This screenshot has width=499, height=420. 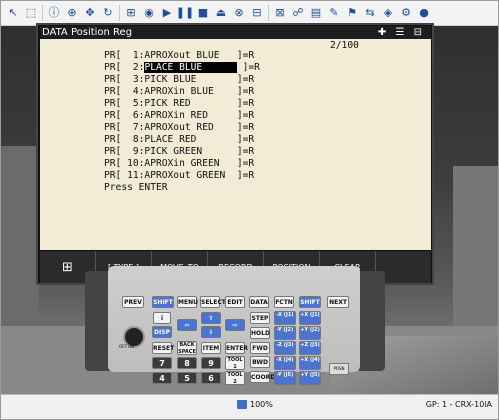 What do you see at coordinates (235, 302) in the screenshot?
I see `edit-key: EDIT` at bounding box center [235, 302].